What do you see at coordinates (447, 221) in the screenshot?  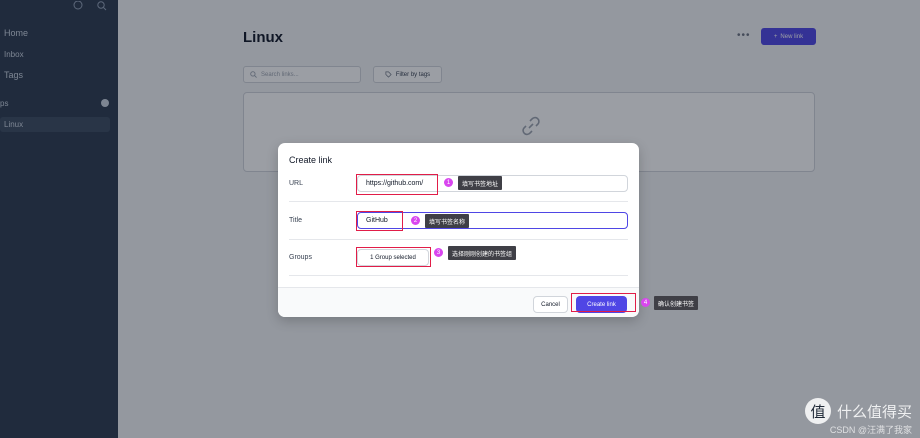 I see `annotation-tip-2: 填写书签名称` at bounding box center [447, 221].